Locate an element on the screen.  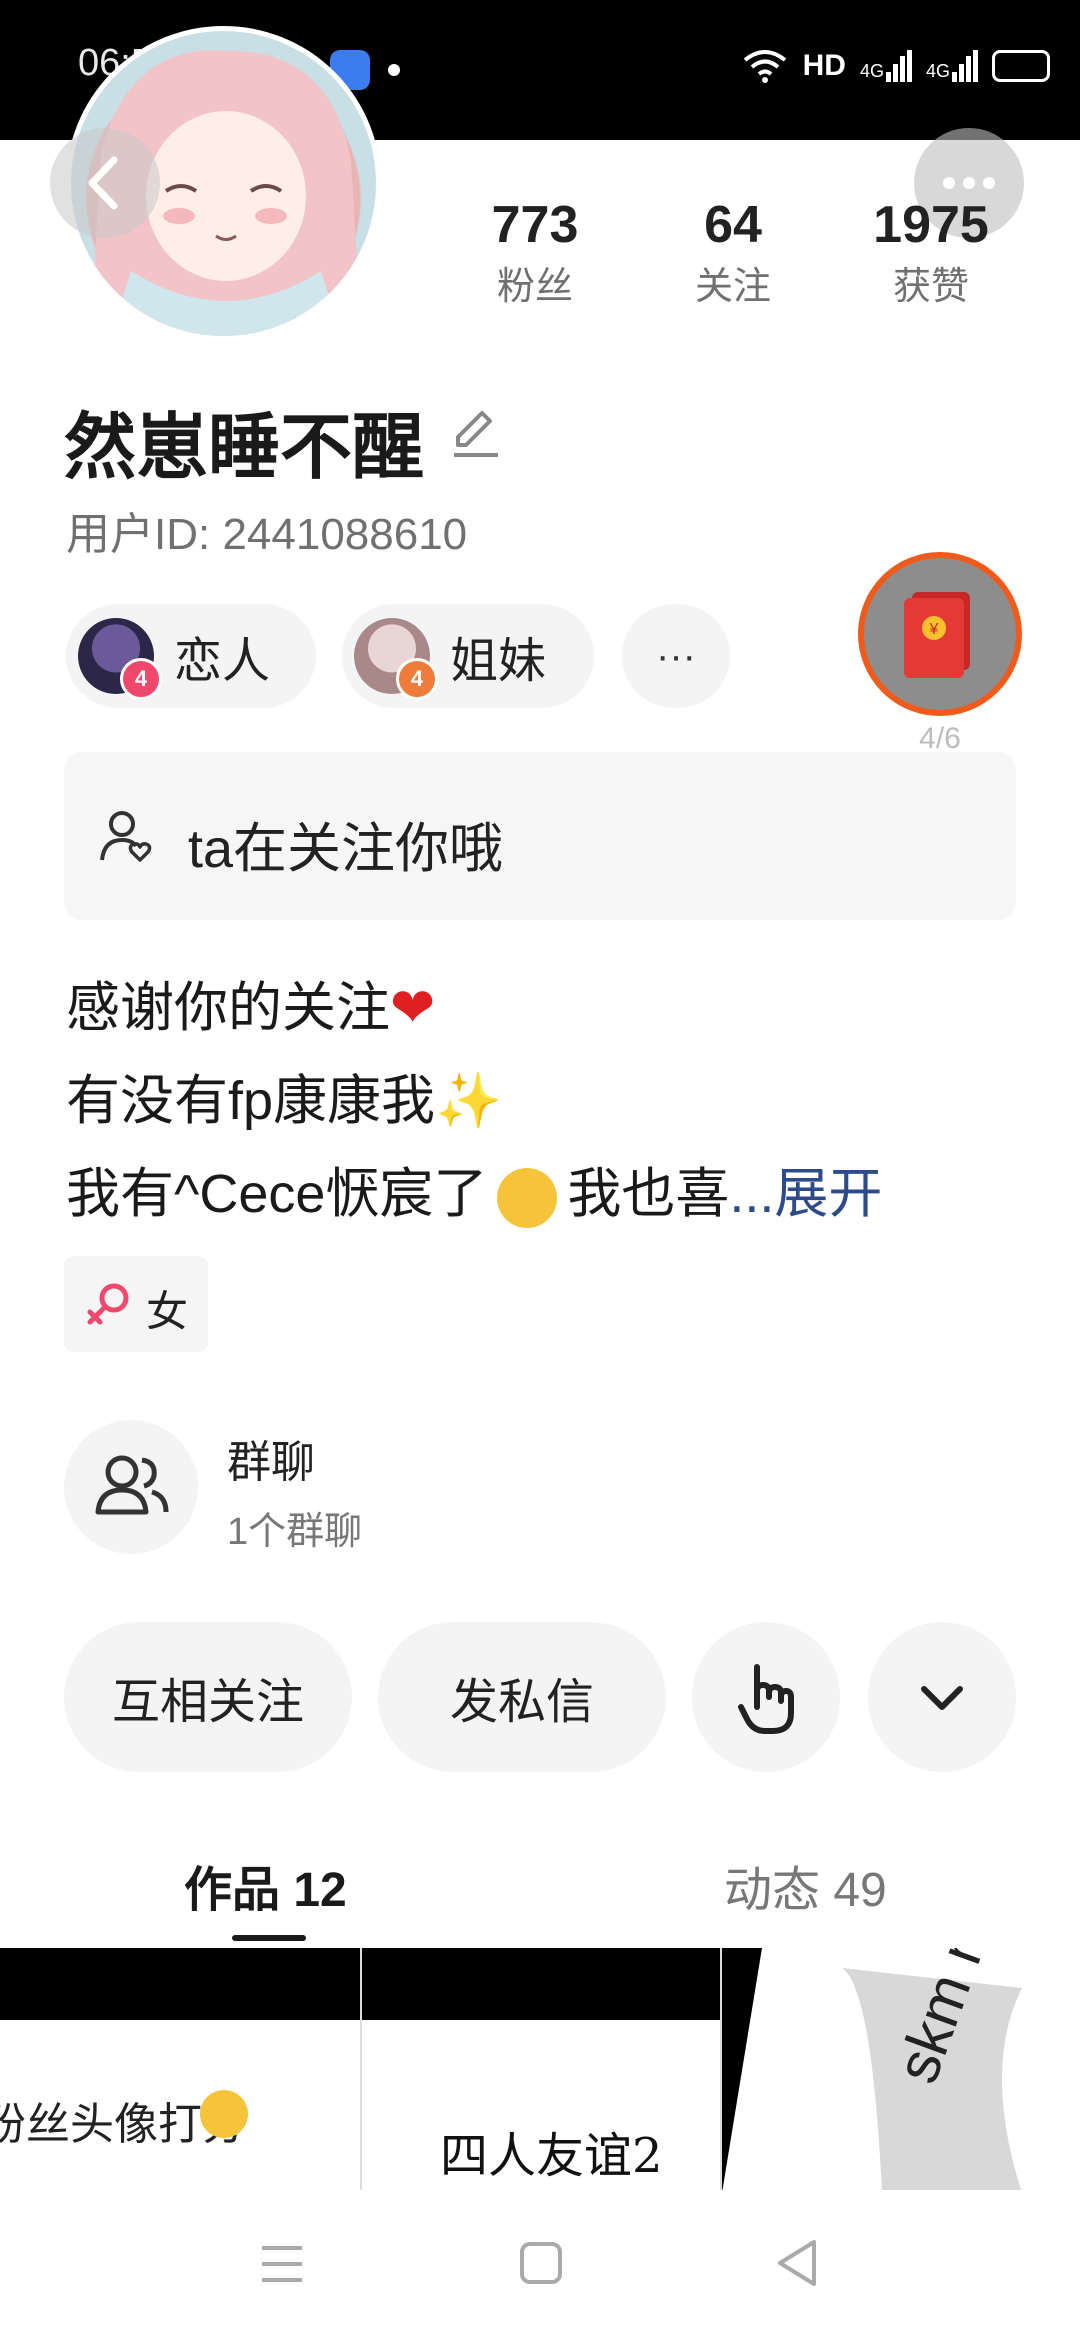
heart-emoji: ❤ is located at coordinates (413, 1008).